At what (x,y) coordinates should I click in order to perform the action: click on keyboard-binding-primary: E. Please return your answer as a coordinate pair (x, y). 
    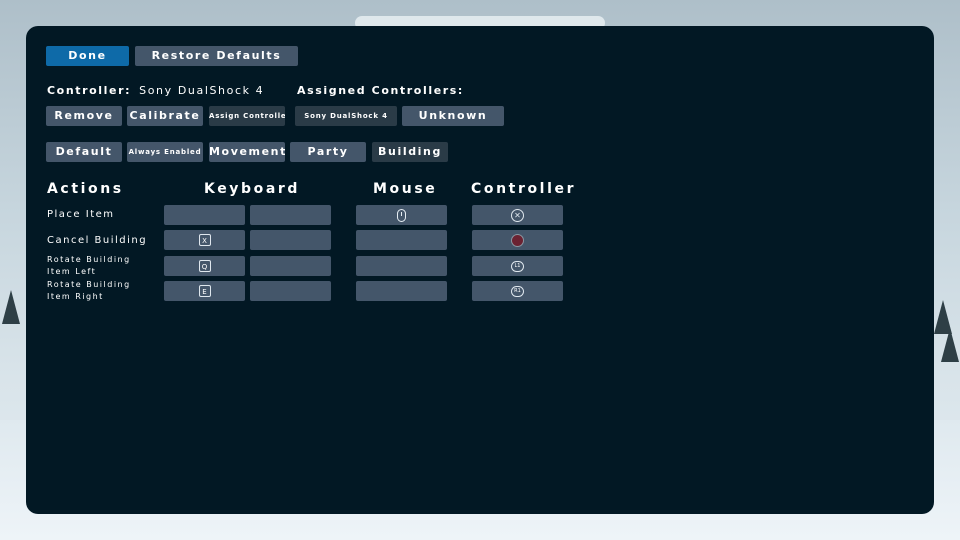
    Looking at the image, I should click on (204, 291).